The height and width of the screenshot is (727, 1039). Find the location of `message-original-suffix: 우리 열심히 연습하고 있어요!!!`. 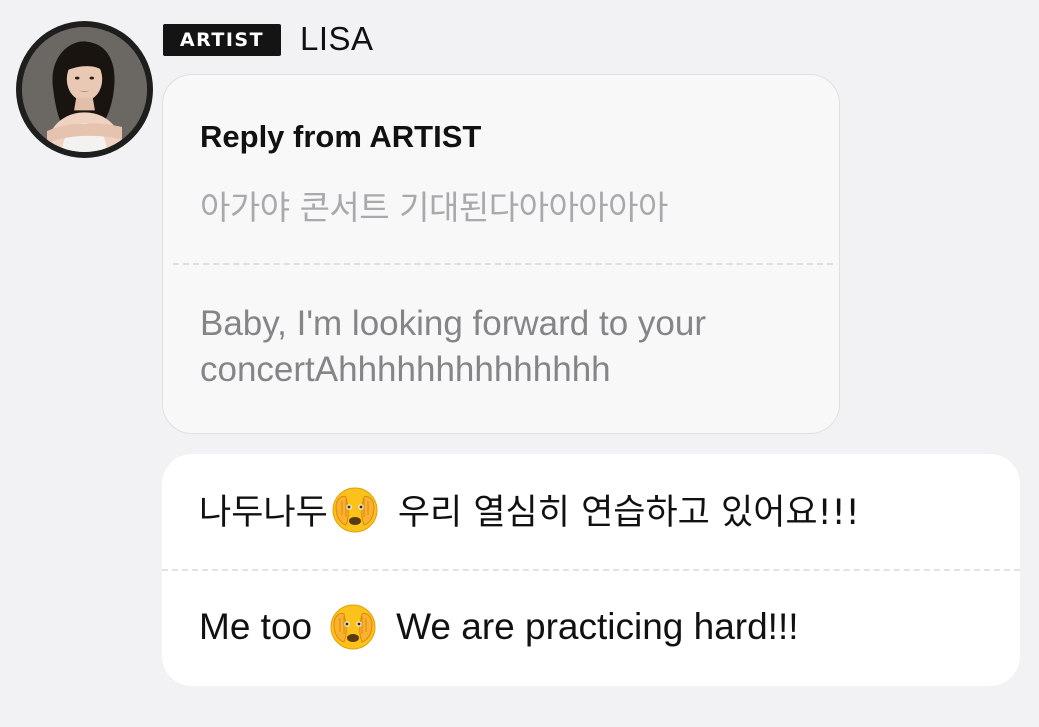

message-original-suffix: 우리 열심히 연습하고 있어요!!! is located at coordinates (628, 513).